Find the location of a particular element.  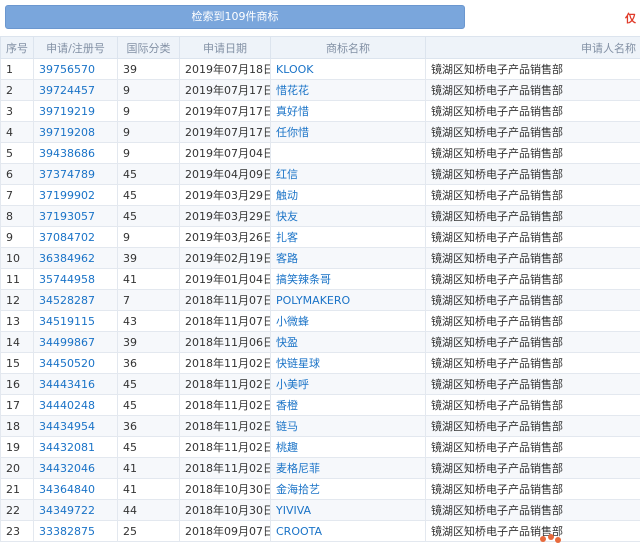

row-reg-number: 34432046 is located at coordinates (75, 468).